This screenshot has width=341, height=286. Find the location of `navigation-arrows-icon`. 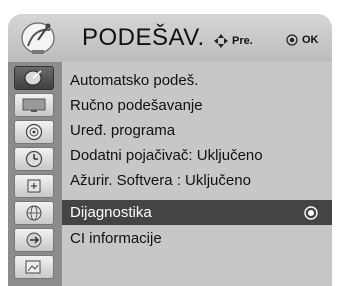

navigation-arrows-icon is located at coordinates (221, 41).